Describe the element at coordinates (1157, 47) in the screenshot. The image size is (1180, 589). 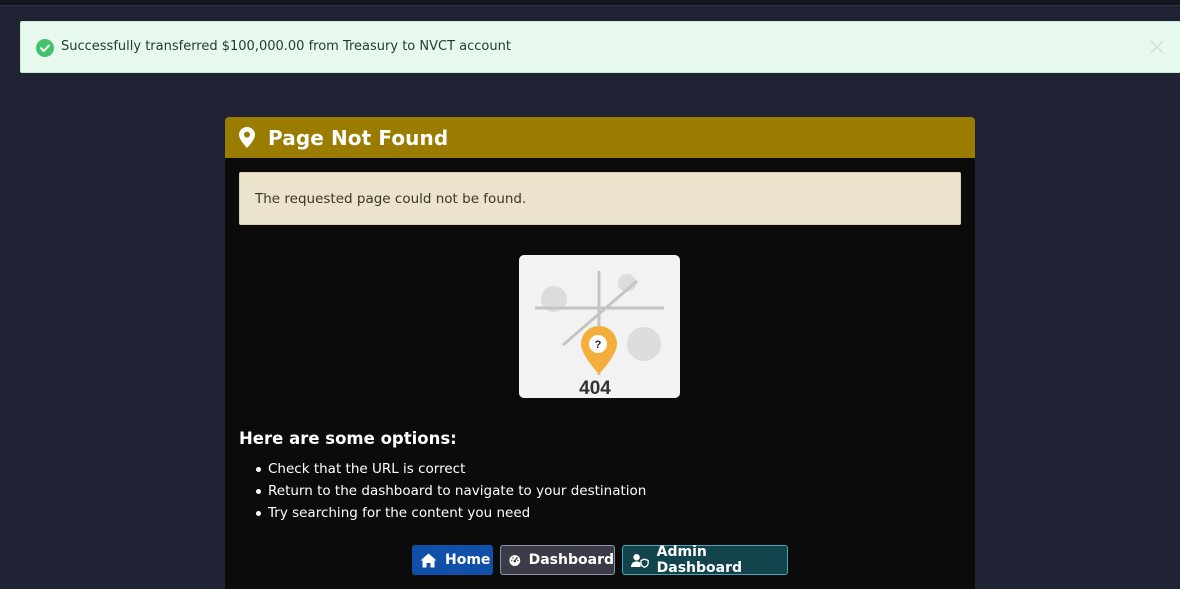
I see `close-icon` at that location.